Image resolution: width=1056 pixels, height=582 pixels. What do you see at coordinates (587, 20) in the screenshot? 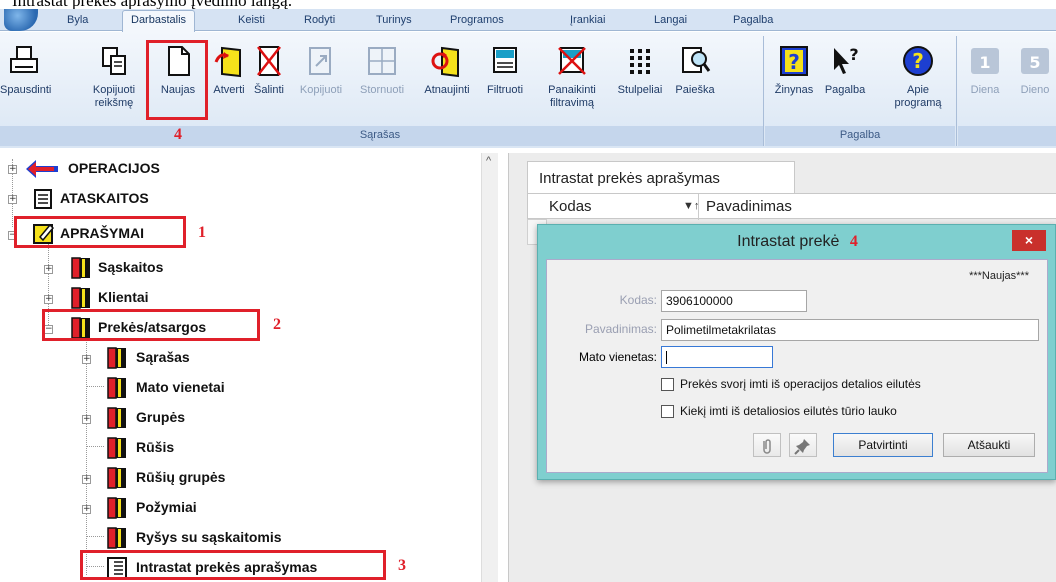
I see `tab-irankiai: Įrankiai` at bounding box center [587, 20].